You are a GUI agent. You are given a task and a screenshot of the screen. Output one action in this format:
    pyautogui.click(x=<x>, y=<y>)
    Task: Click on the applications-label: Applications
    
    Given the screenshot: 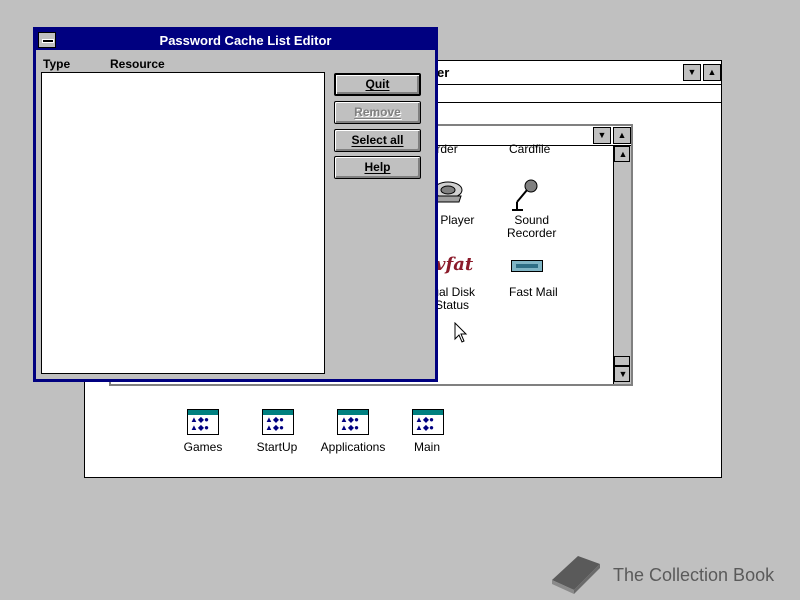 What is the action you would take?
    pyautogui.click(x=353, y=447)
    